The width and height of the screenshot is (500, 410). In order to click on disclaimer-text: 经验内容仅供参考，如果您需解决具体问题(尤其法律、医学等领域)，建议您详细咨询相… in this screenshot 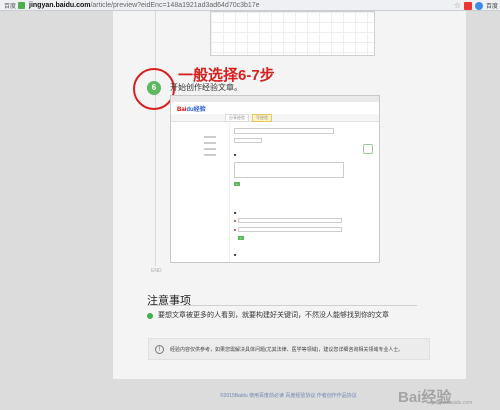, I will do `click(287, 350)`.